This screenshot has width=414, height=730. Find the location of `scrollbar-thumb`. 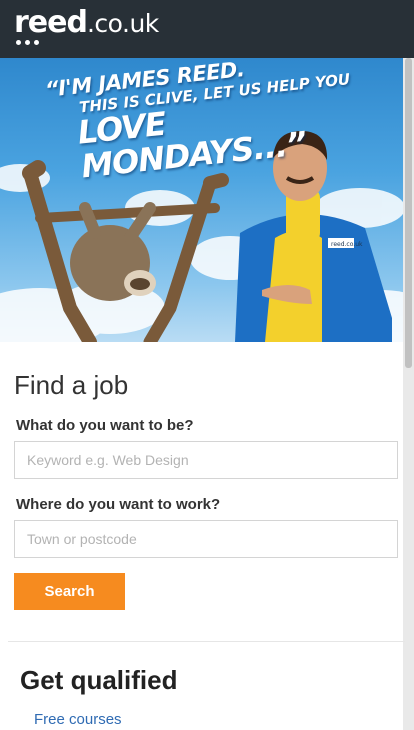

scrollbar-thumb is located at coordinates (408, 213).